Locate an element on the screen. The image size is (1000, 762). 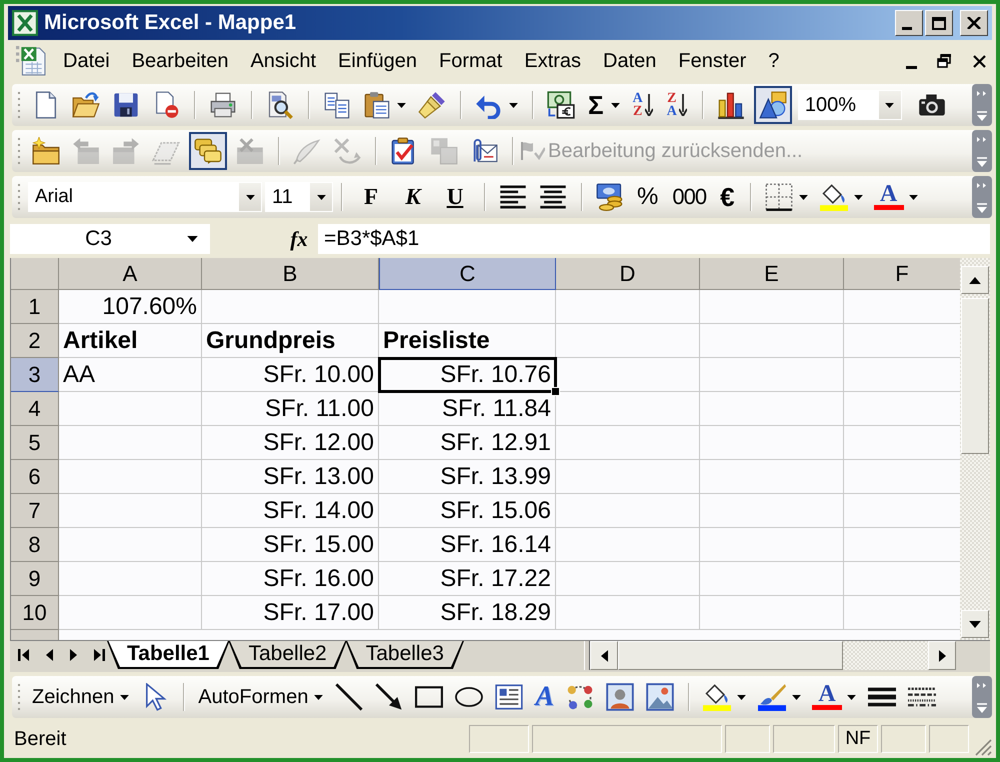
rectangle-icon is located at coordinates (429, 697).